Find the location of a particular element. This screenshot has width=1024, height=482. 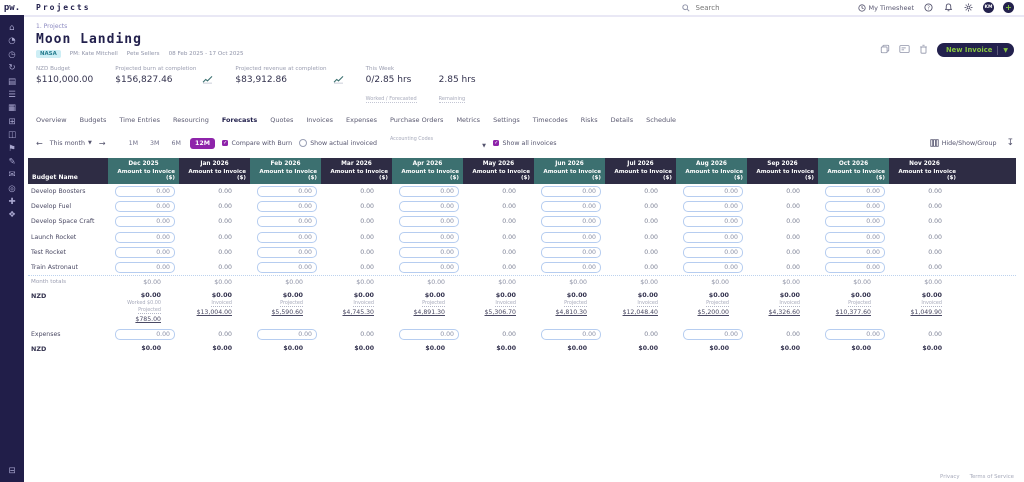

sidebar-item-add: ✚ is located at coordinates (12, 202).